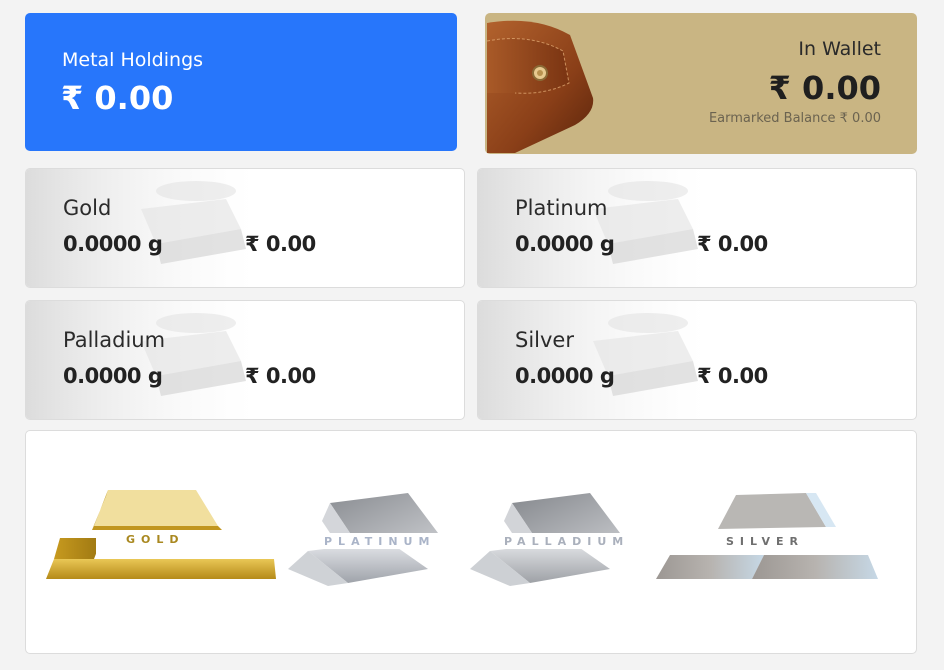 The image size is (944, 670). I want to click on metal-name: Gold, so click(87, 208).